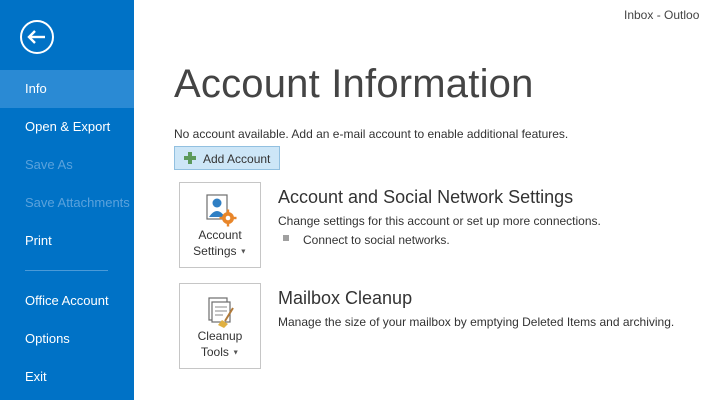  What do you see at coordinates (67, 301) in the screenshot?
I see `sidebar-item-office-account: Office Account` at bounding box center [67, 301].